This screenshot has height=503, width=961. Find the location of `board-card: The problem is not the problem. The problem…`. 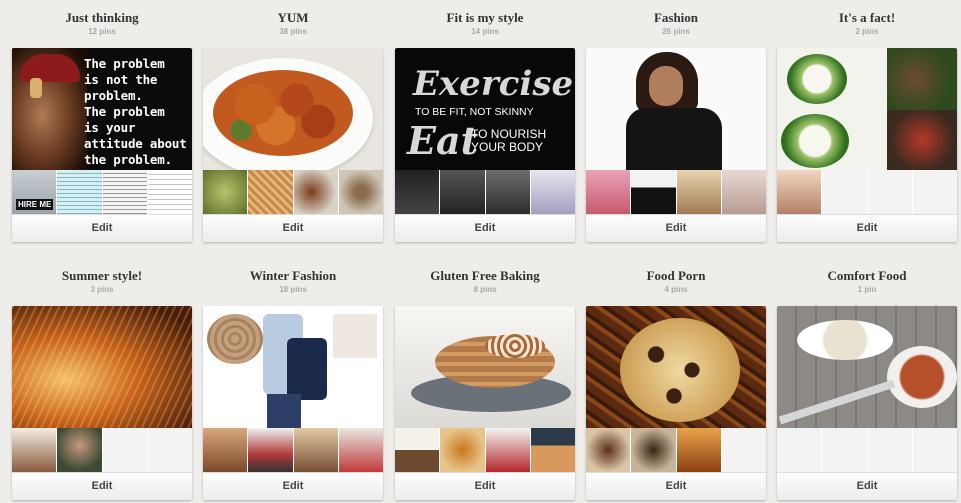

board-card: The problem is not the problem. The problem… is located at coordinates (102, 145).